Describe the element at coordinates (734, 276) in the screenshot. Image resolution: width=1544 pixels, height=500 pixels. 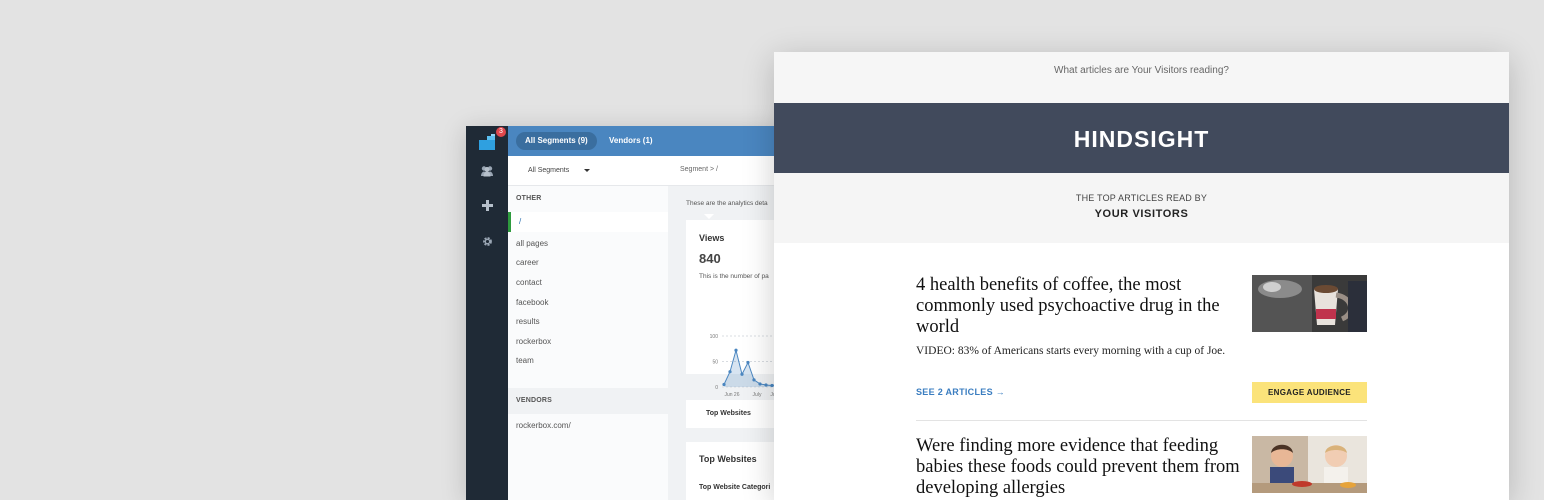
I see `views-description: This is the number of pa` at that location.